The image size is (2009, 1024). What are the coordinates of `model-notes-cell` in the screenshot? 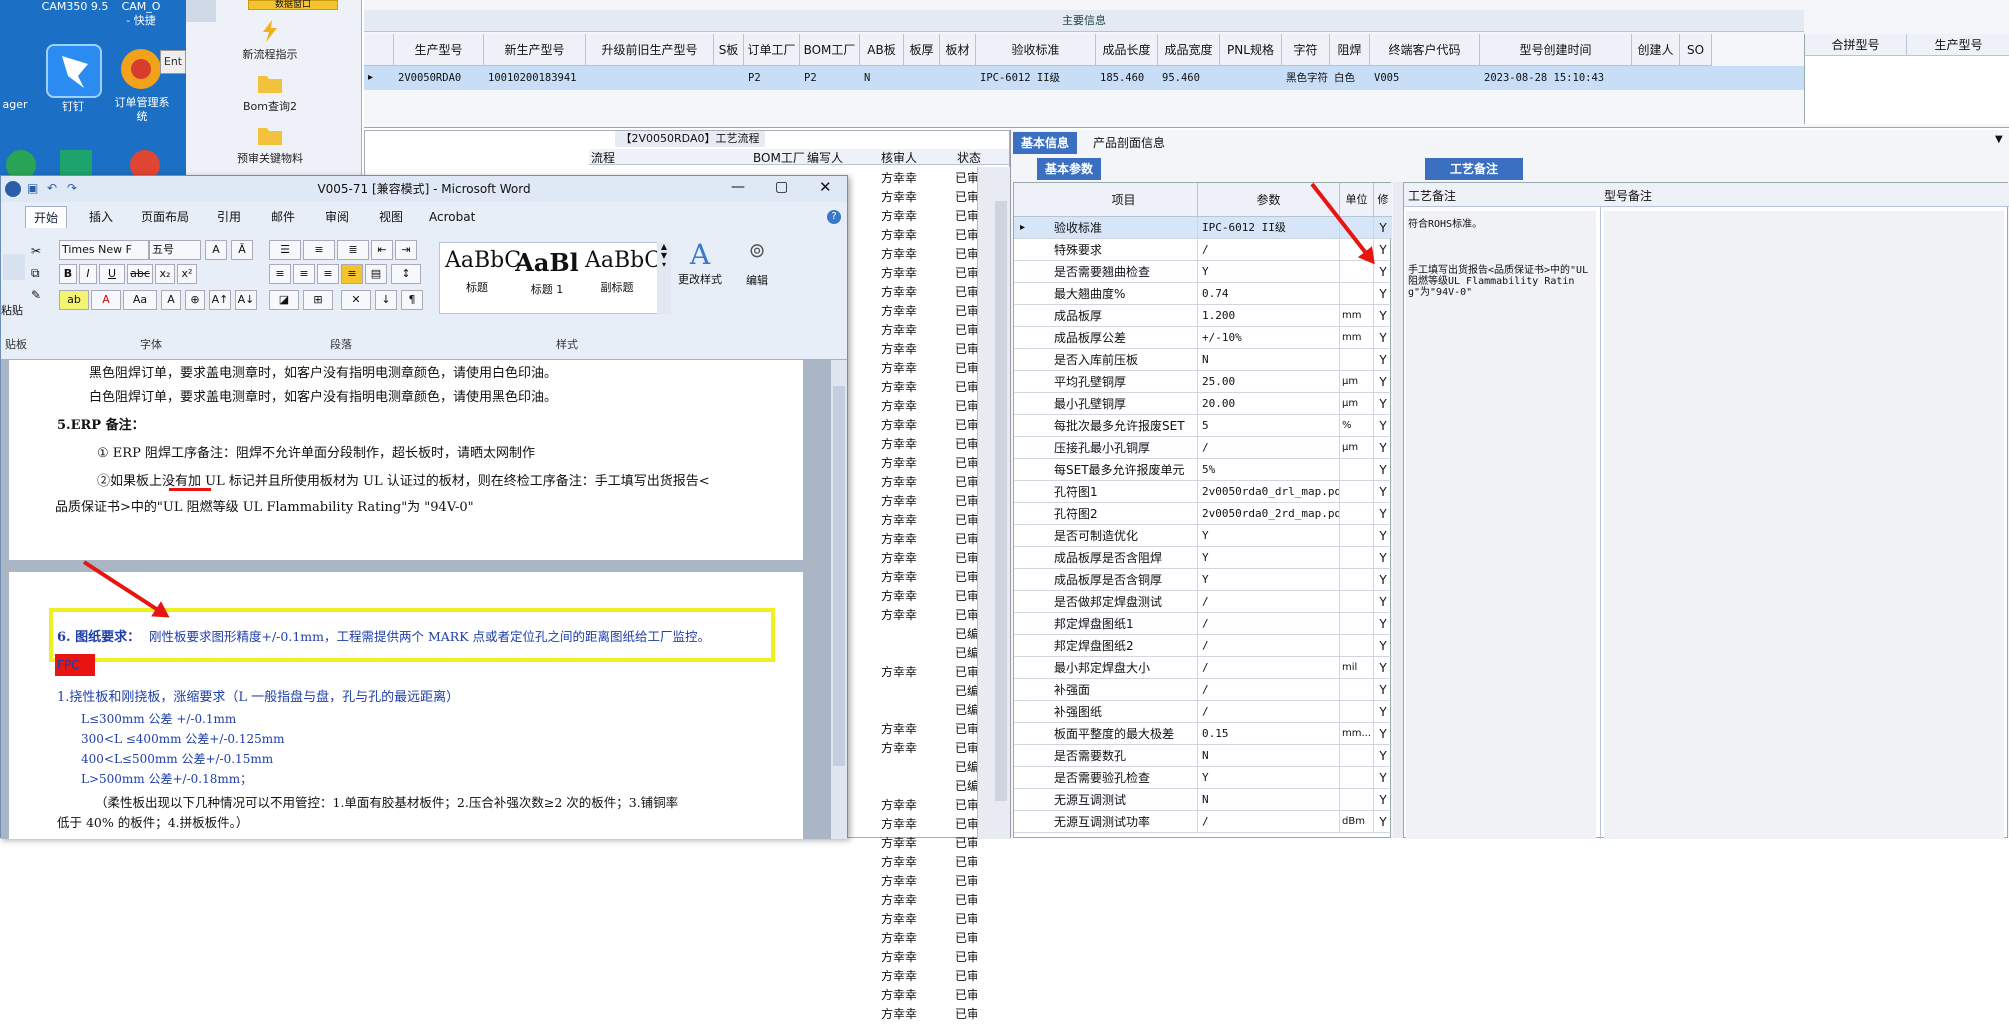 It's located at (1804, 525).